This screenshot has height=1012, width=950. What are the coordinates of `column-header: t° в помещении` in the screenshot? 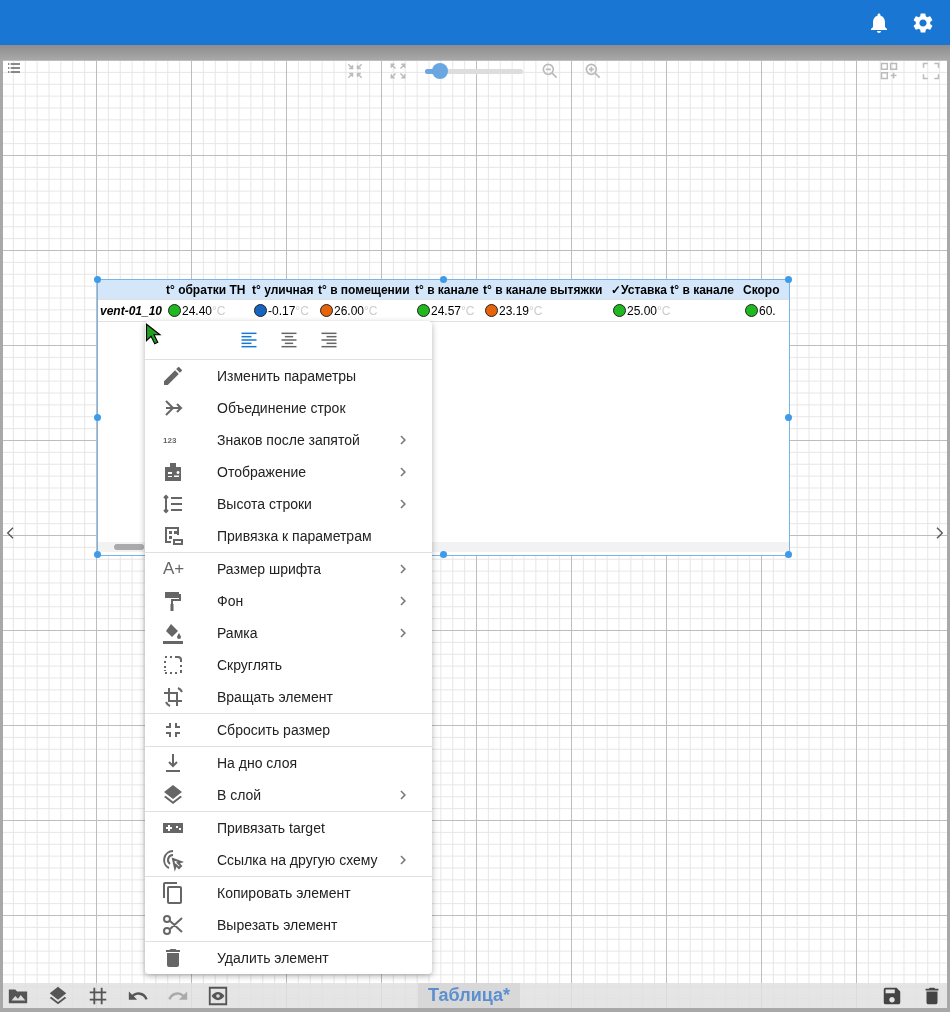 It's located at (364, 289).